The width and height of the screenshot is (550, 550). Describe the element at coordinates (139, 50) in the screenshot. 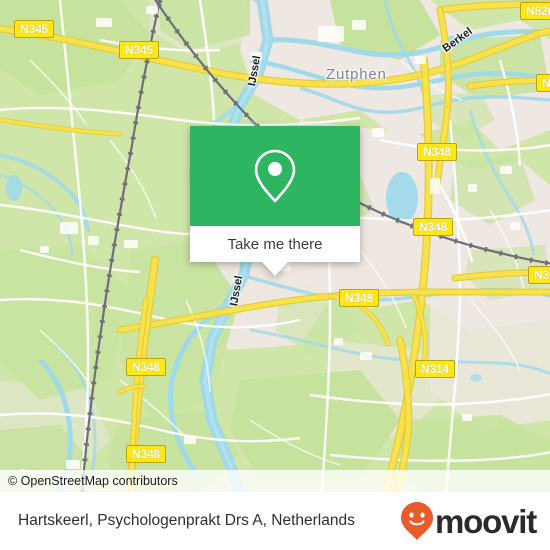

I see `road-shield-n345-east: N345` at that location.